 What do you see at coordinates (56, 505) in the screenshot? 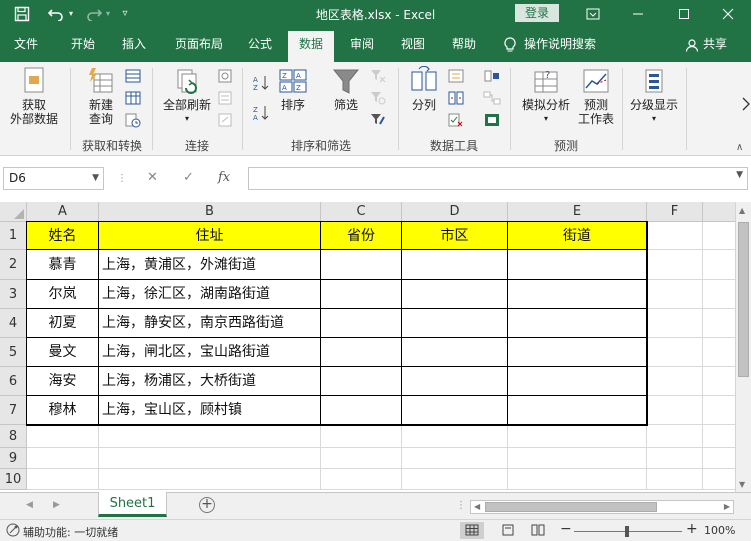
I see `next-sheet-icon: ▶` at bounding box center [56, 505].